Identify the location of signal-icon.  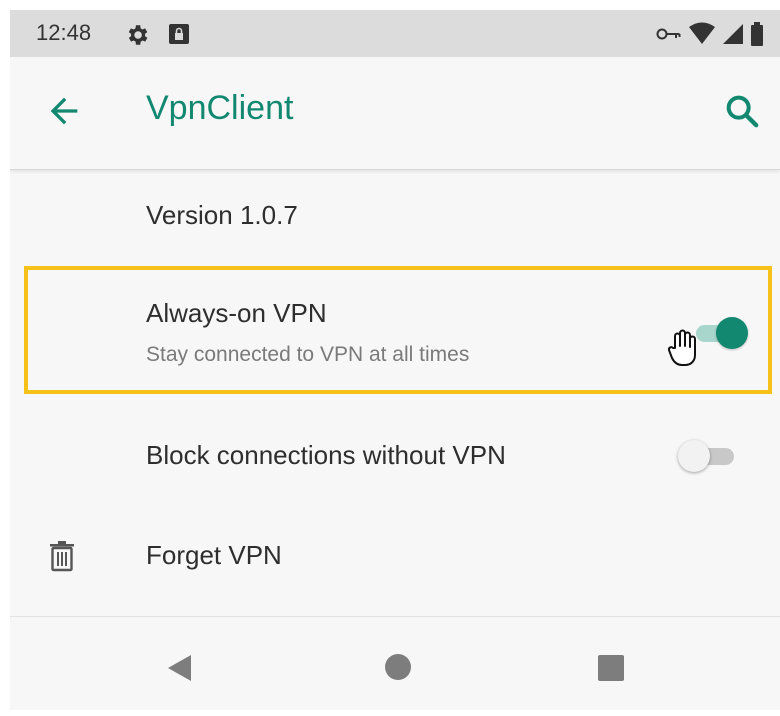
(733, 36).